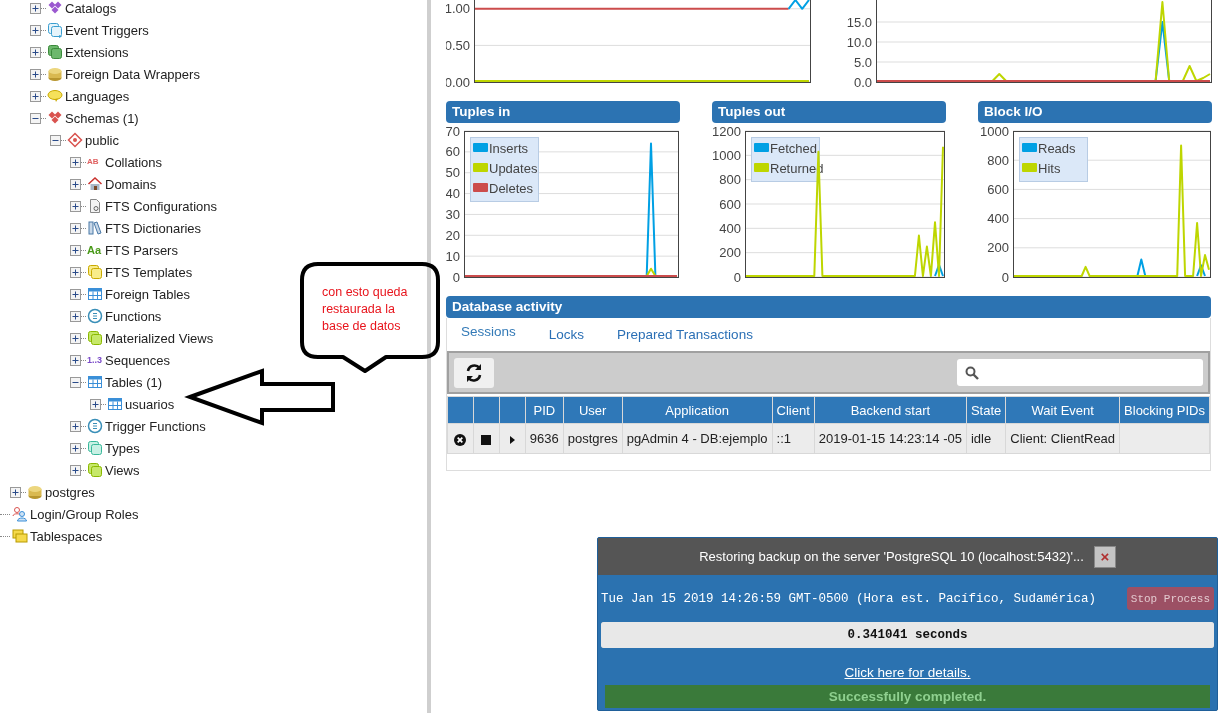  What do you see at coordinates (133, 316) in the screenshot?
I see `tree-item: Functions` at bounding box center [133, 316].